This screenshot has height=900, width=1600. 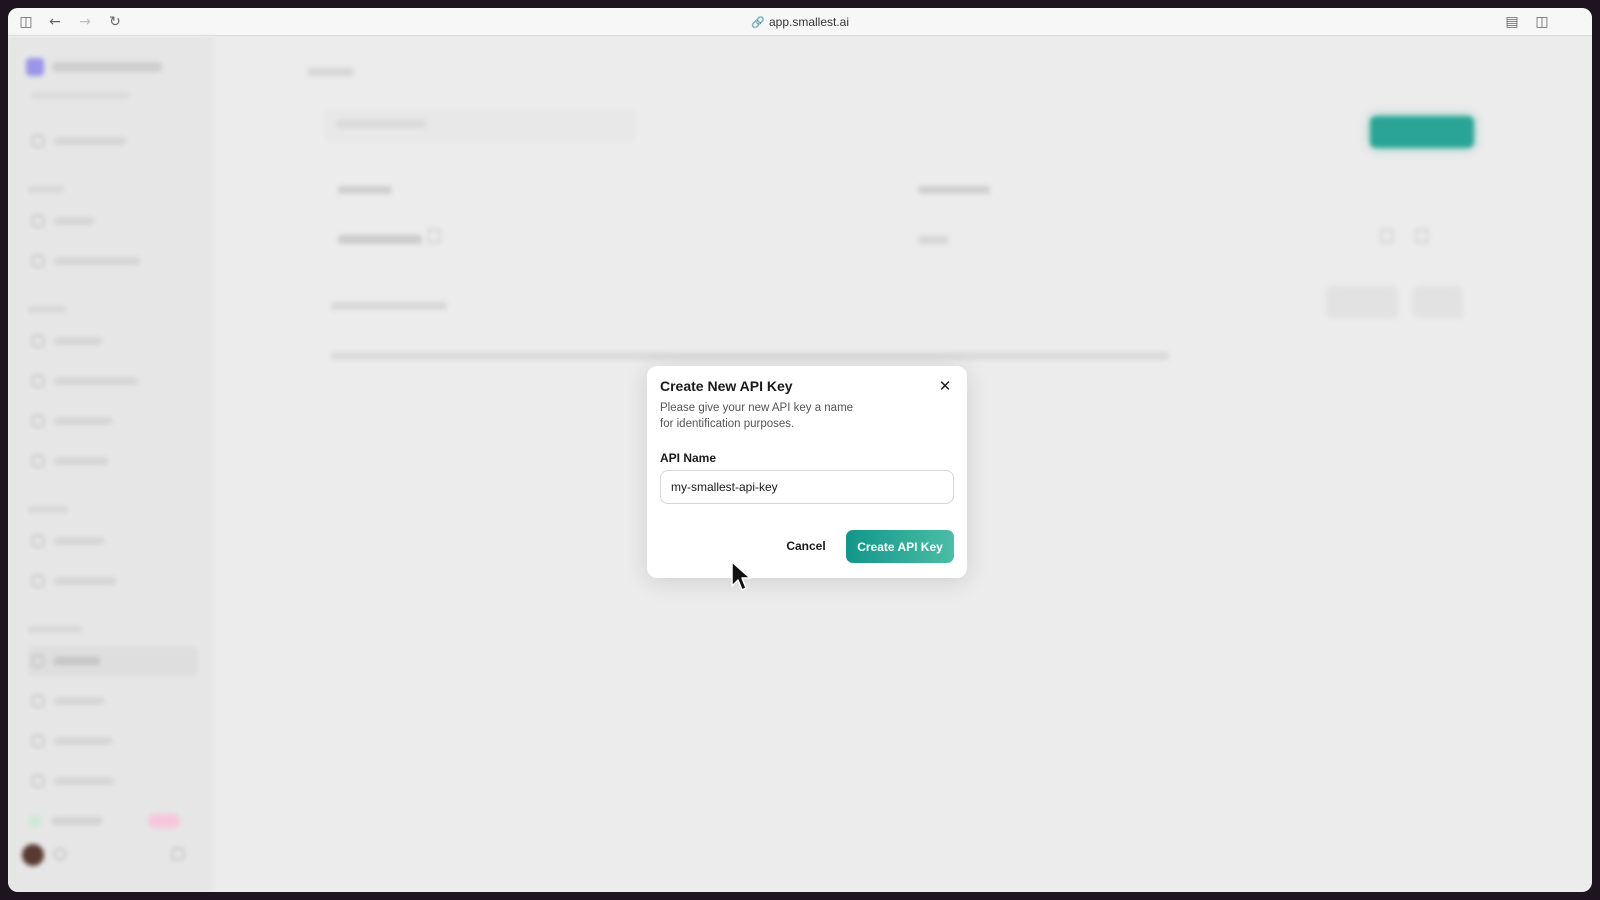 I want to click on collapse-icon, so click(x=178, y=854).